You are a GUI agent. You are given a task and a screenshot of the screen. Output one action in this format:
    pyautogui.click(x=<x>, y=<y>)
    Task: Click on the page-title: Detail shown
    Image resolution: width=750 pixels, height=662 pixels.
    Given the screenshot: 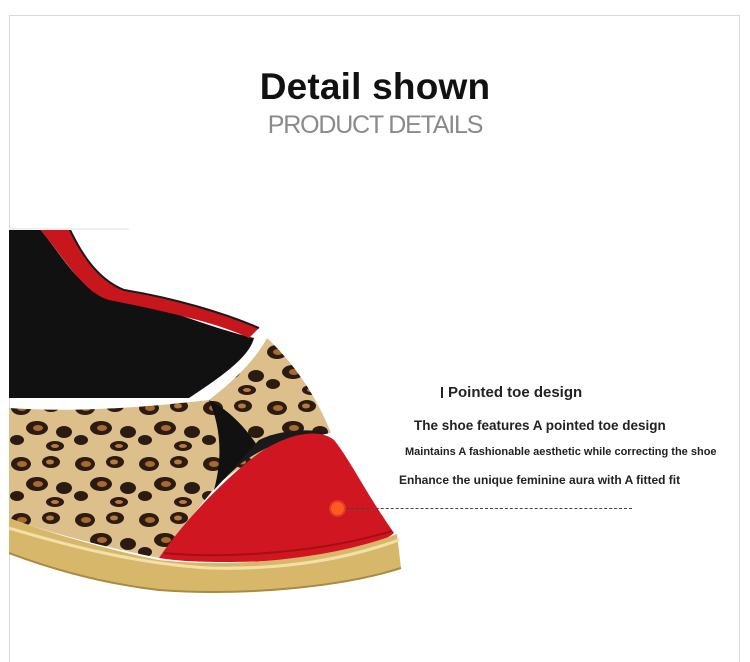 What is the action you would take?
    pyautogui.click(x=375, y=86)
    